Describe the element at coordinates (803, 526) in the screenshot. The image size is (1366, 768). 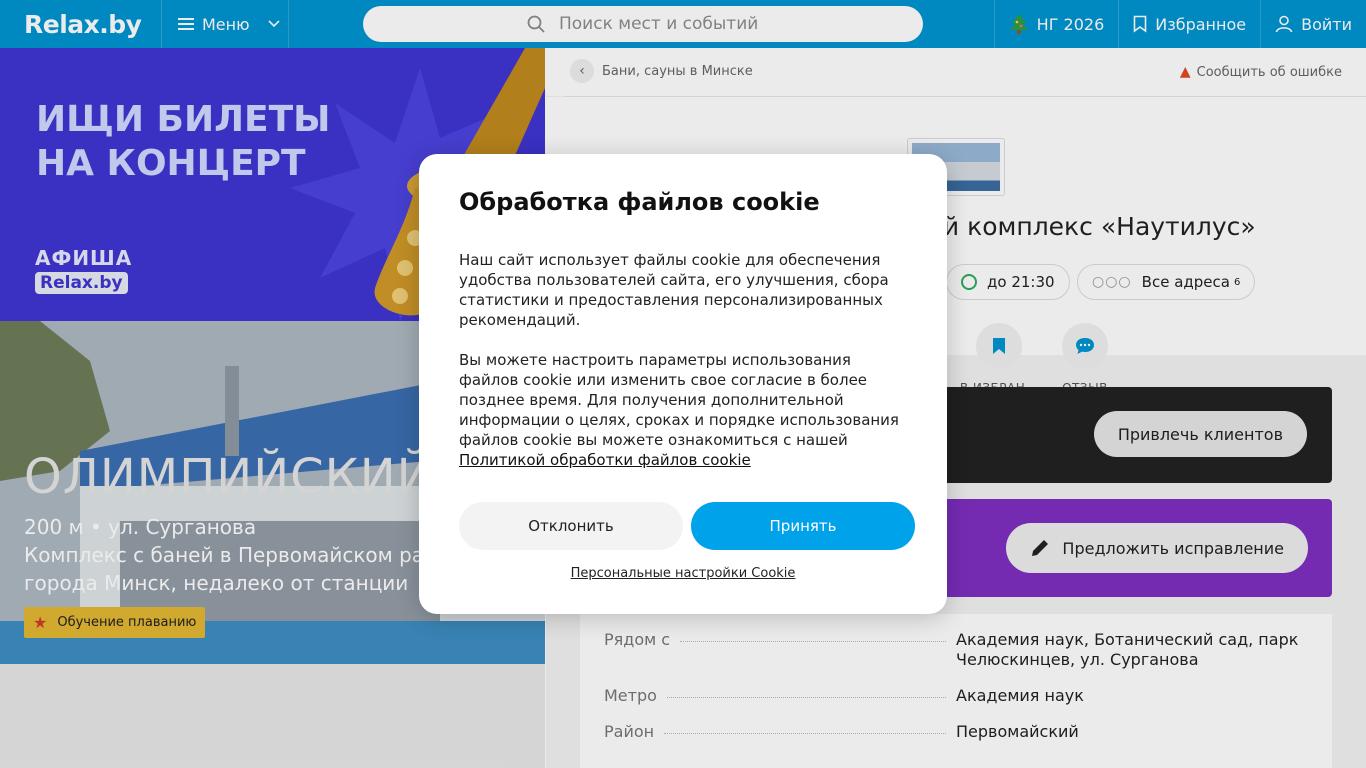
I see `accept-cookies-button: Принять` at that location.